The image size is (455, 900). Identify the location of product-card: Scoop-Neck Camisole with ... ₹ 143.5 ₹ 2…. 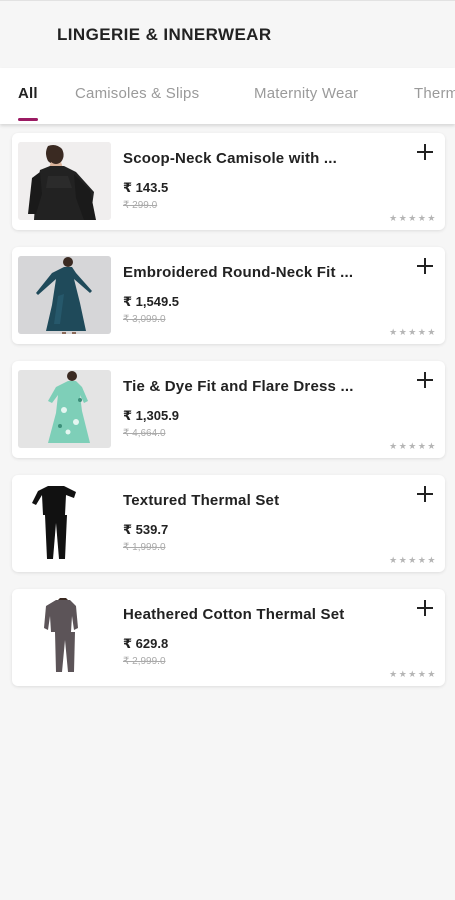
(228, 181).